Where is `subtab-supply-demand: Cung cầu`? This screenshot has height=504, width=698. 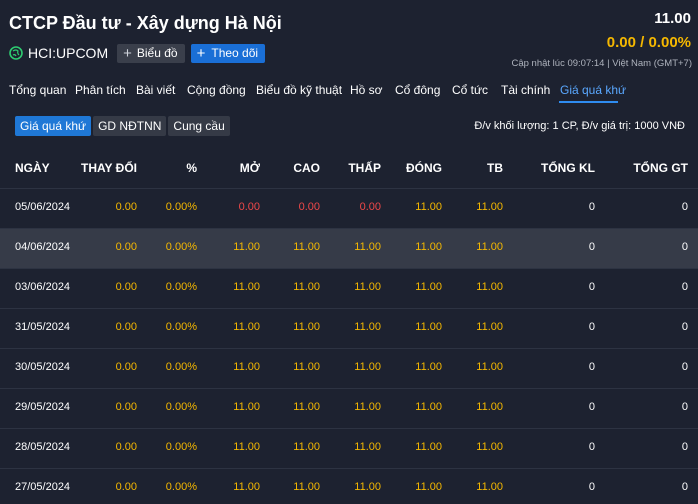 subtab-supply-demand: Cung cầu is located at coordinates (199, 126).